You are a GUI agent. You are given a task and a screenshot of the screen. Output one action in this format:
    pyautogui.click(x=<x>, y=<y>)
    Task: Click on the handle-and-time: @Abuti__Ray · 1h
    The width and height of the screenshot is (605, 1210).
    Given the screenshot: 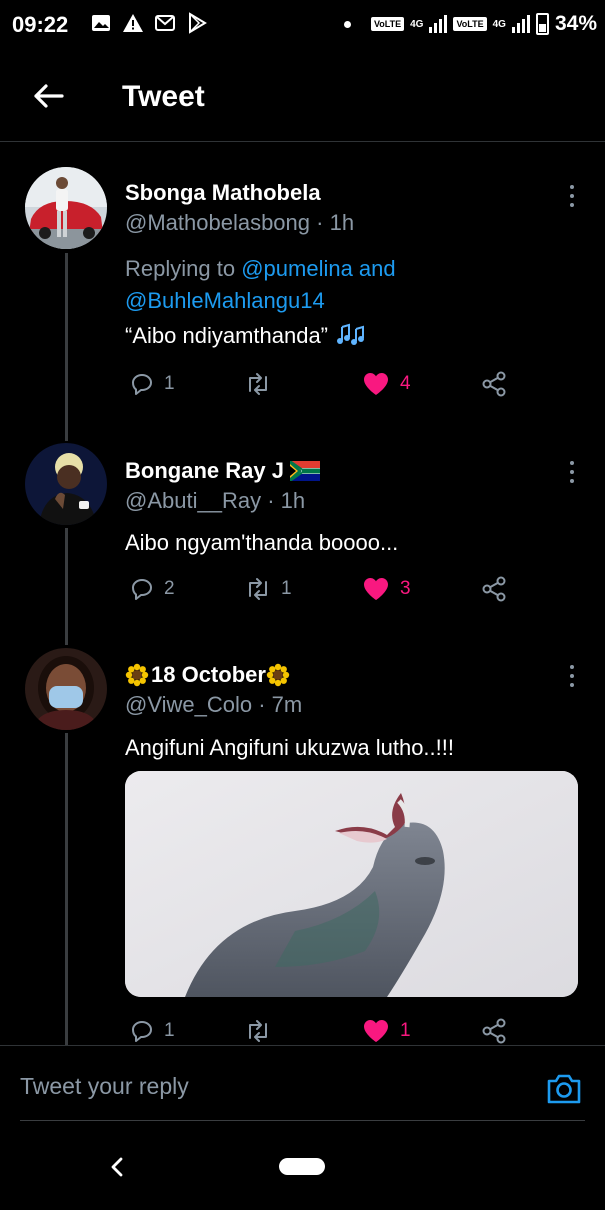 What is the action you would take?
    pyautogui.click(x=215, y=500)
    